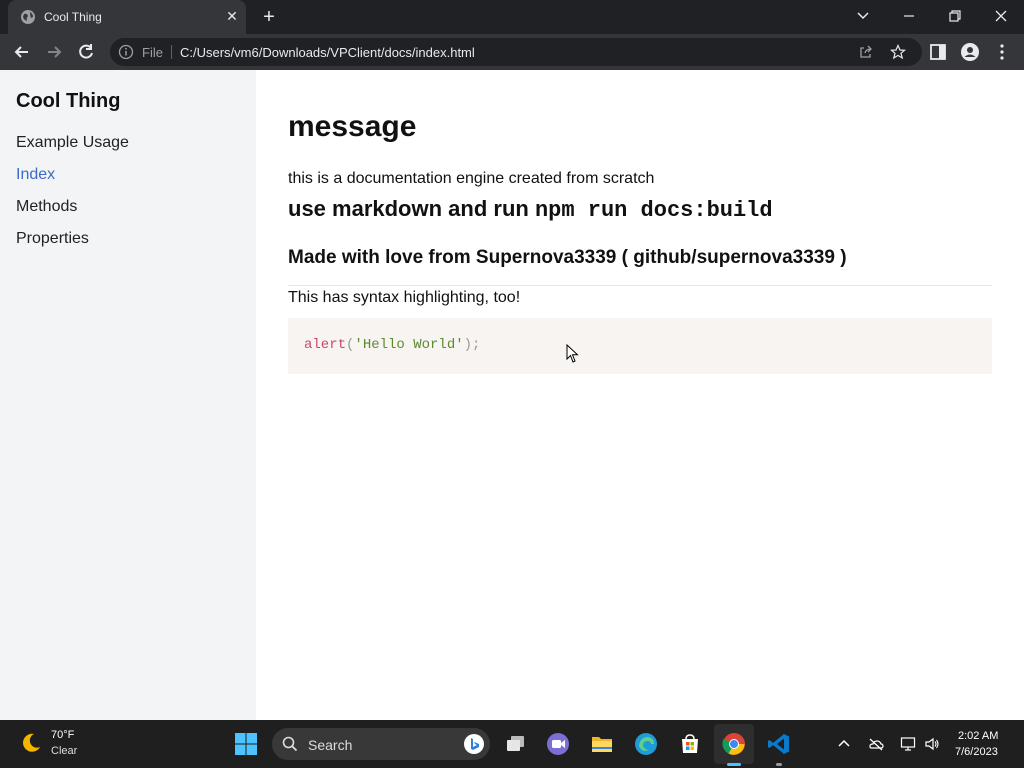  What do you see at coordinates (22, 52) in the screenshot?
I see `back-arrow-icon` at bounding box center [22, 52].